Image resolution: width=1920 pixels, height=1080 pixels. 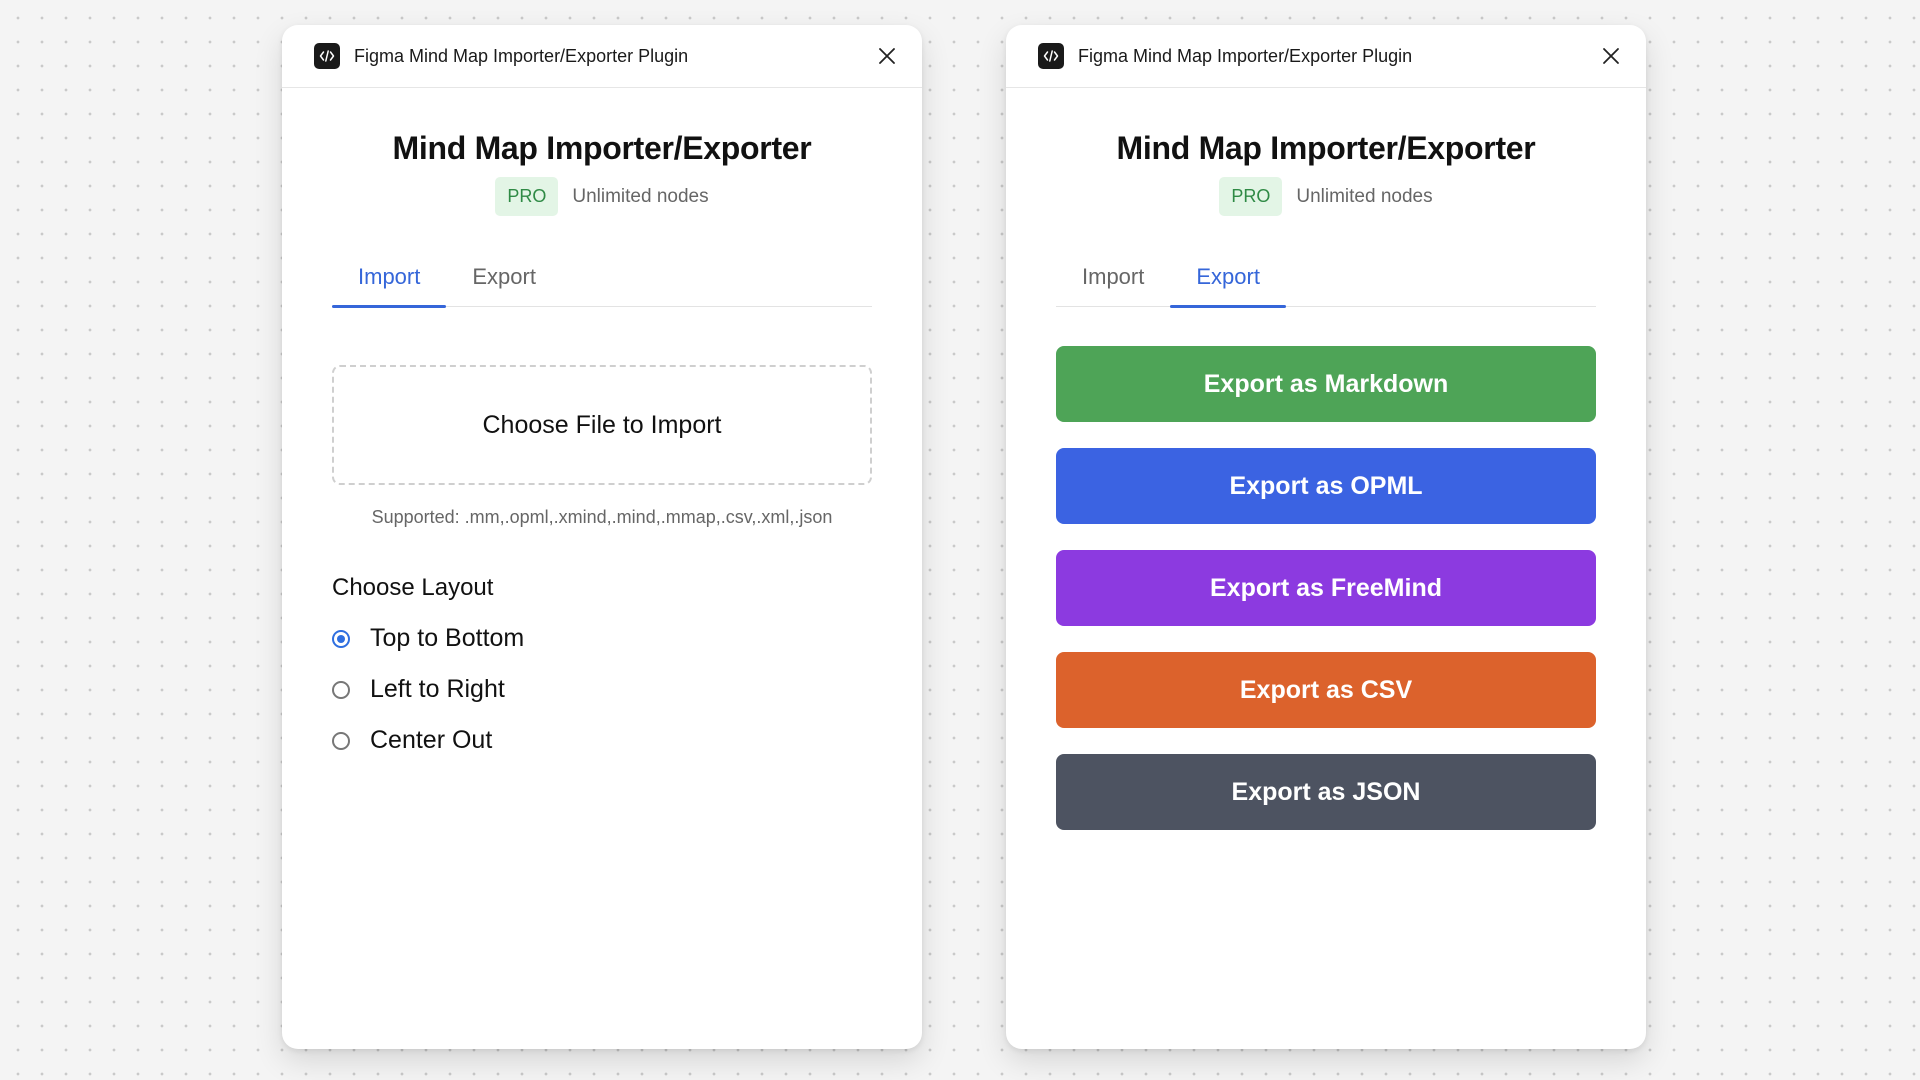 What do you see at coordinates (447, 638) in the screenshot?
I see `layout-option-label: Top to Bottom` at bounding box center [447, 638].